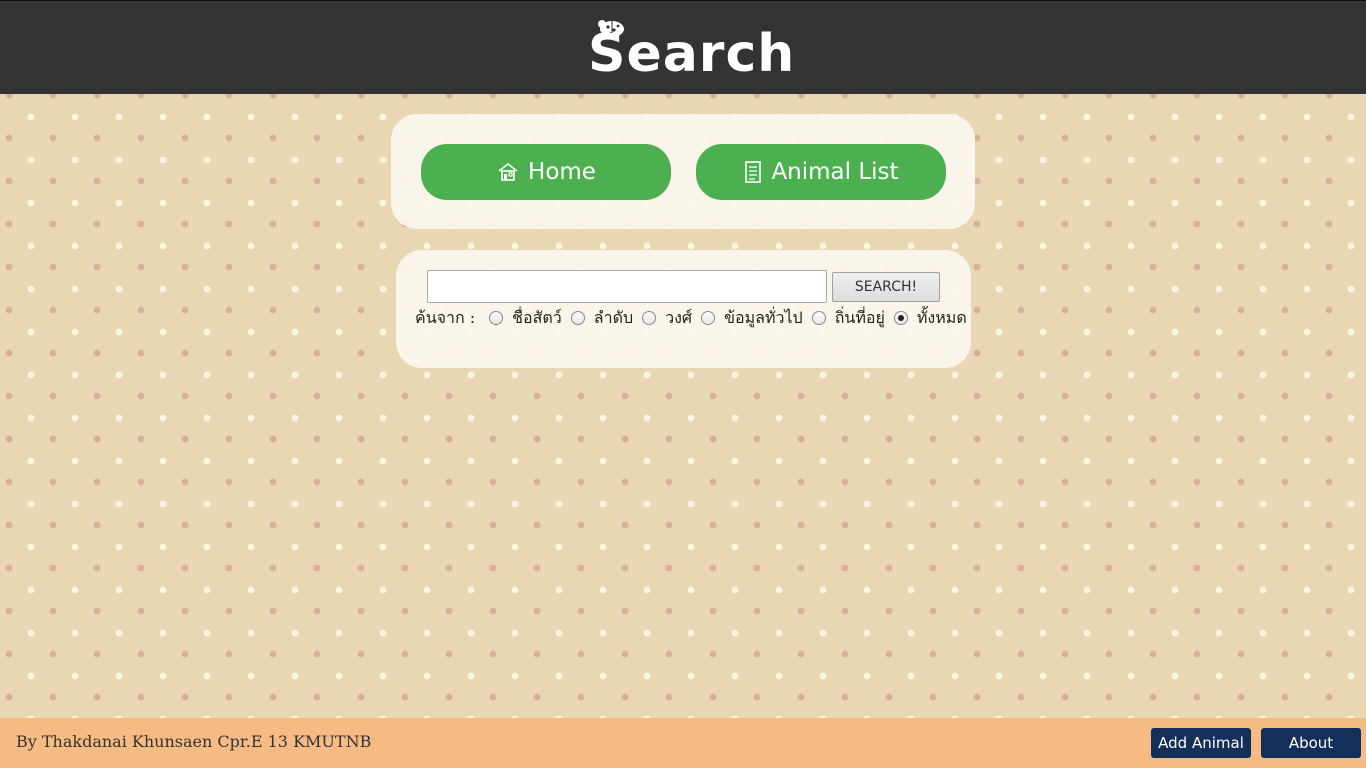 This screenshot has height=768, width=1366. I want to click on filter-option-all: ทั้งหมด, so click(930, 318).